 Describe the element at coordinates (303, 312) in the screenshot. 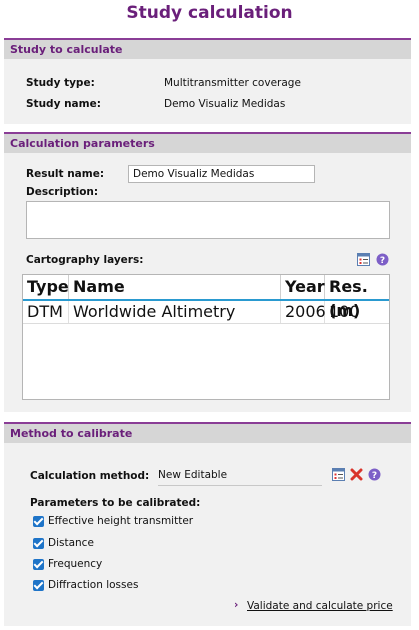

I see `cell-year: 2006` at that location.